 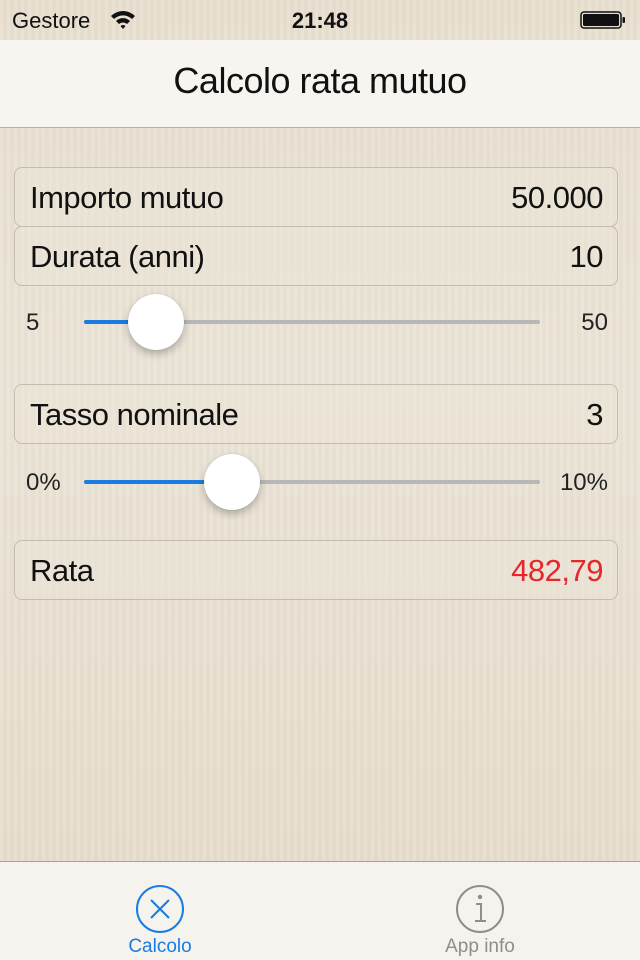 I want to click on rate-slider, so click(x=312, y=482).